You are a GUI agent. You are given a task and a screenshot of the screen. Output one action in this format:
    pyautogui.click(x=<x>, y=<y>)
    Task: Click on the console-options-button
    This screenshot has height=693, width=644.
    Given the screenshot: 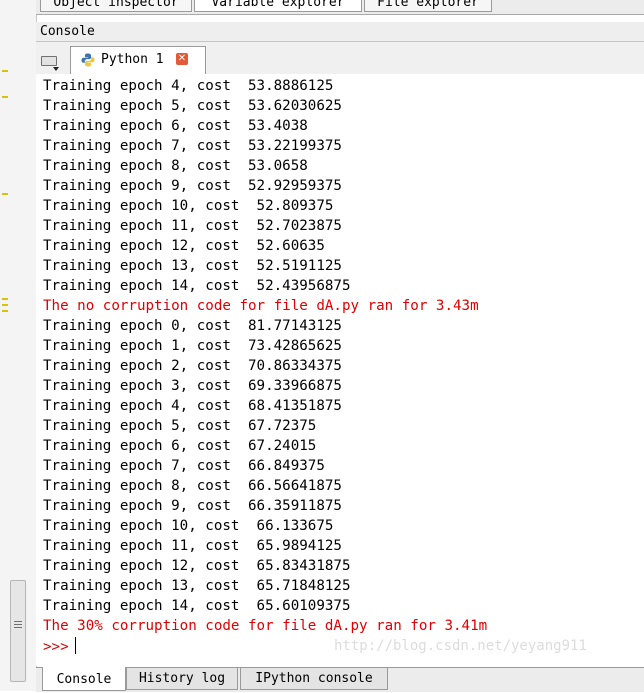 What is the action you would take?
    pyautogui.click(x=50, y=62)
    